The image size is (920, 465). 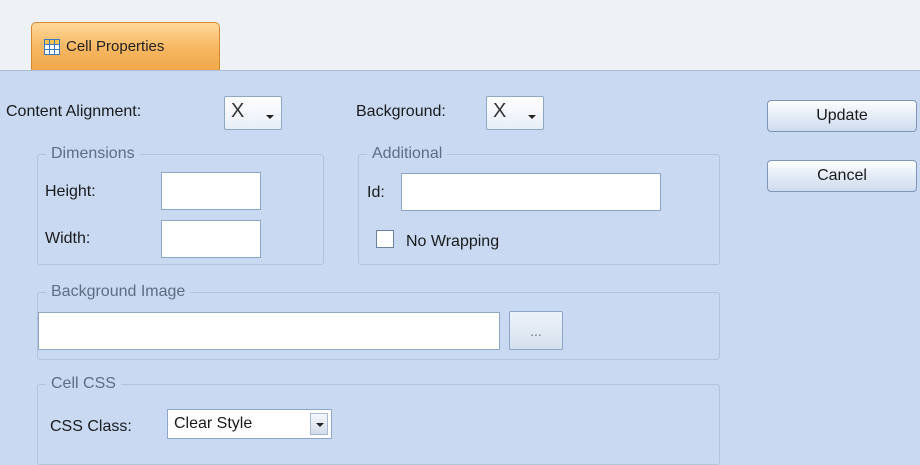 I want to click on cancel-button: Cancel, so click(x=842, y=176).